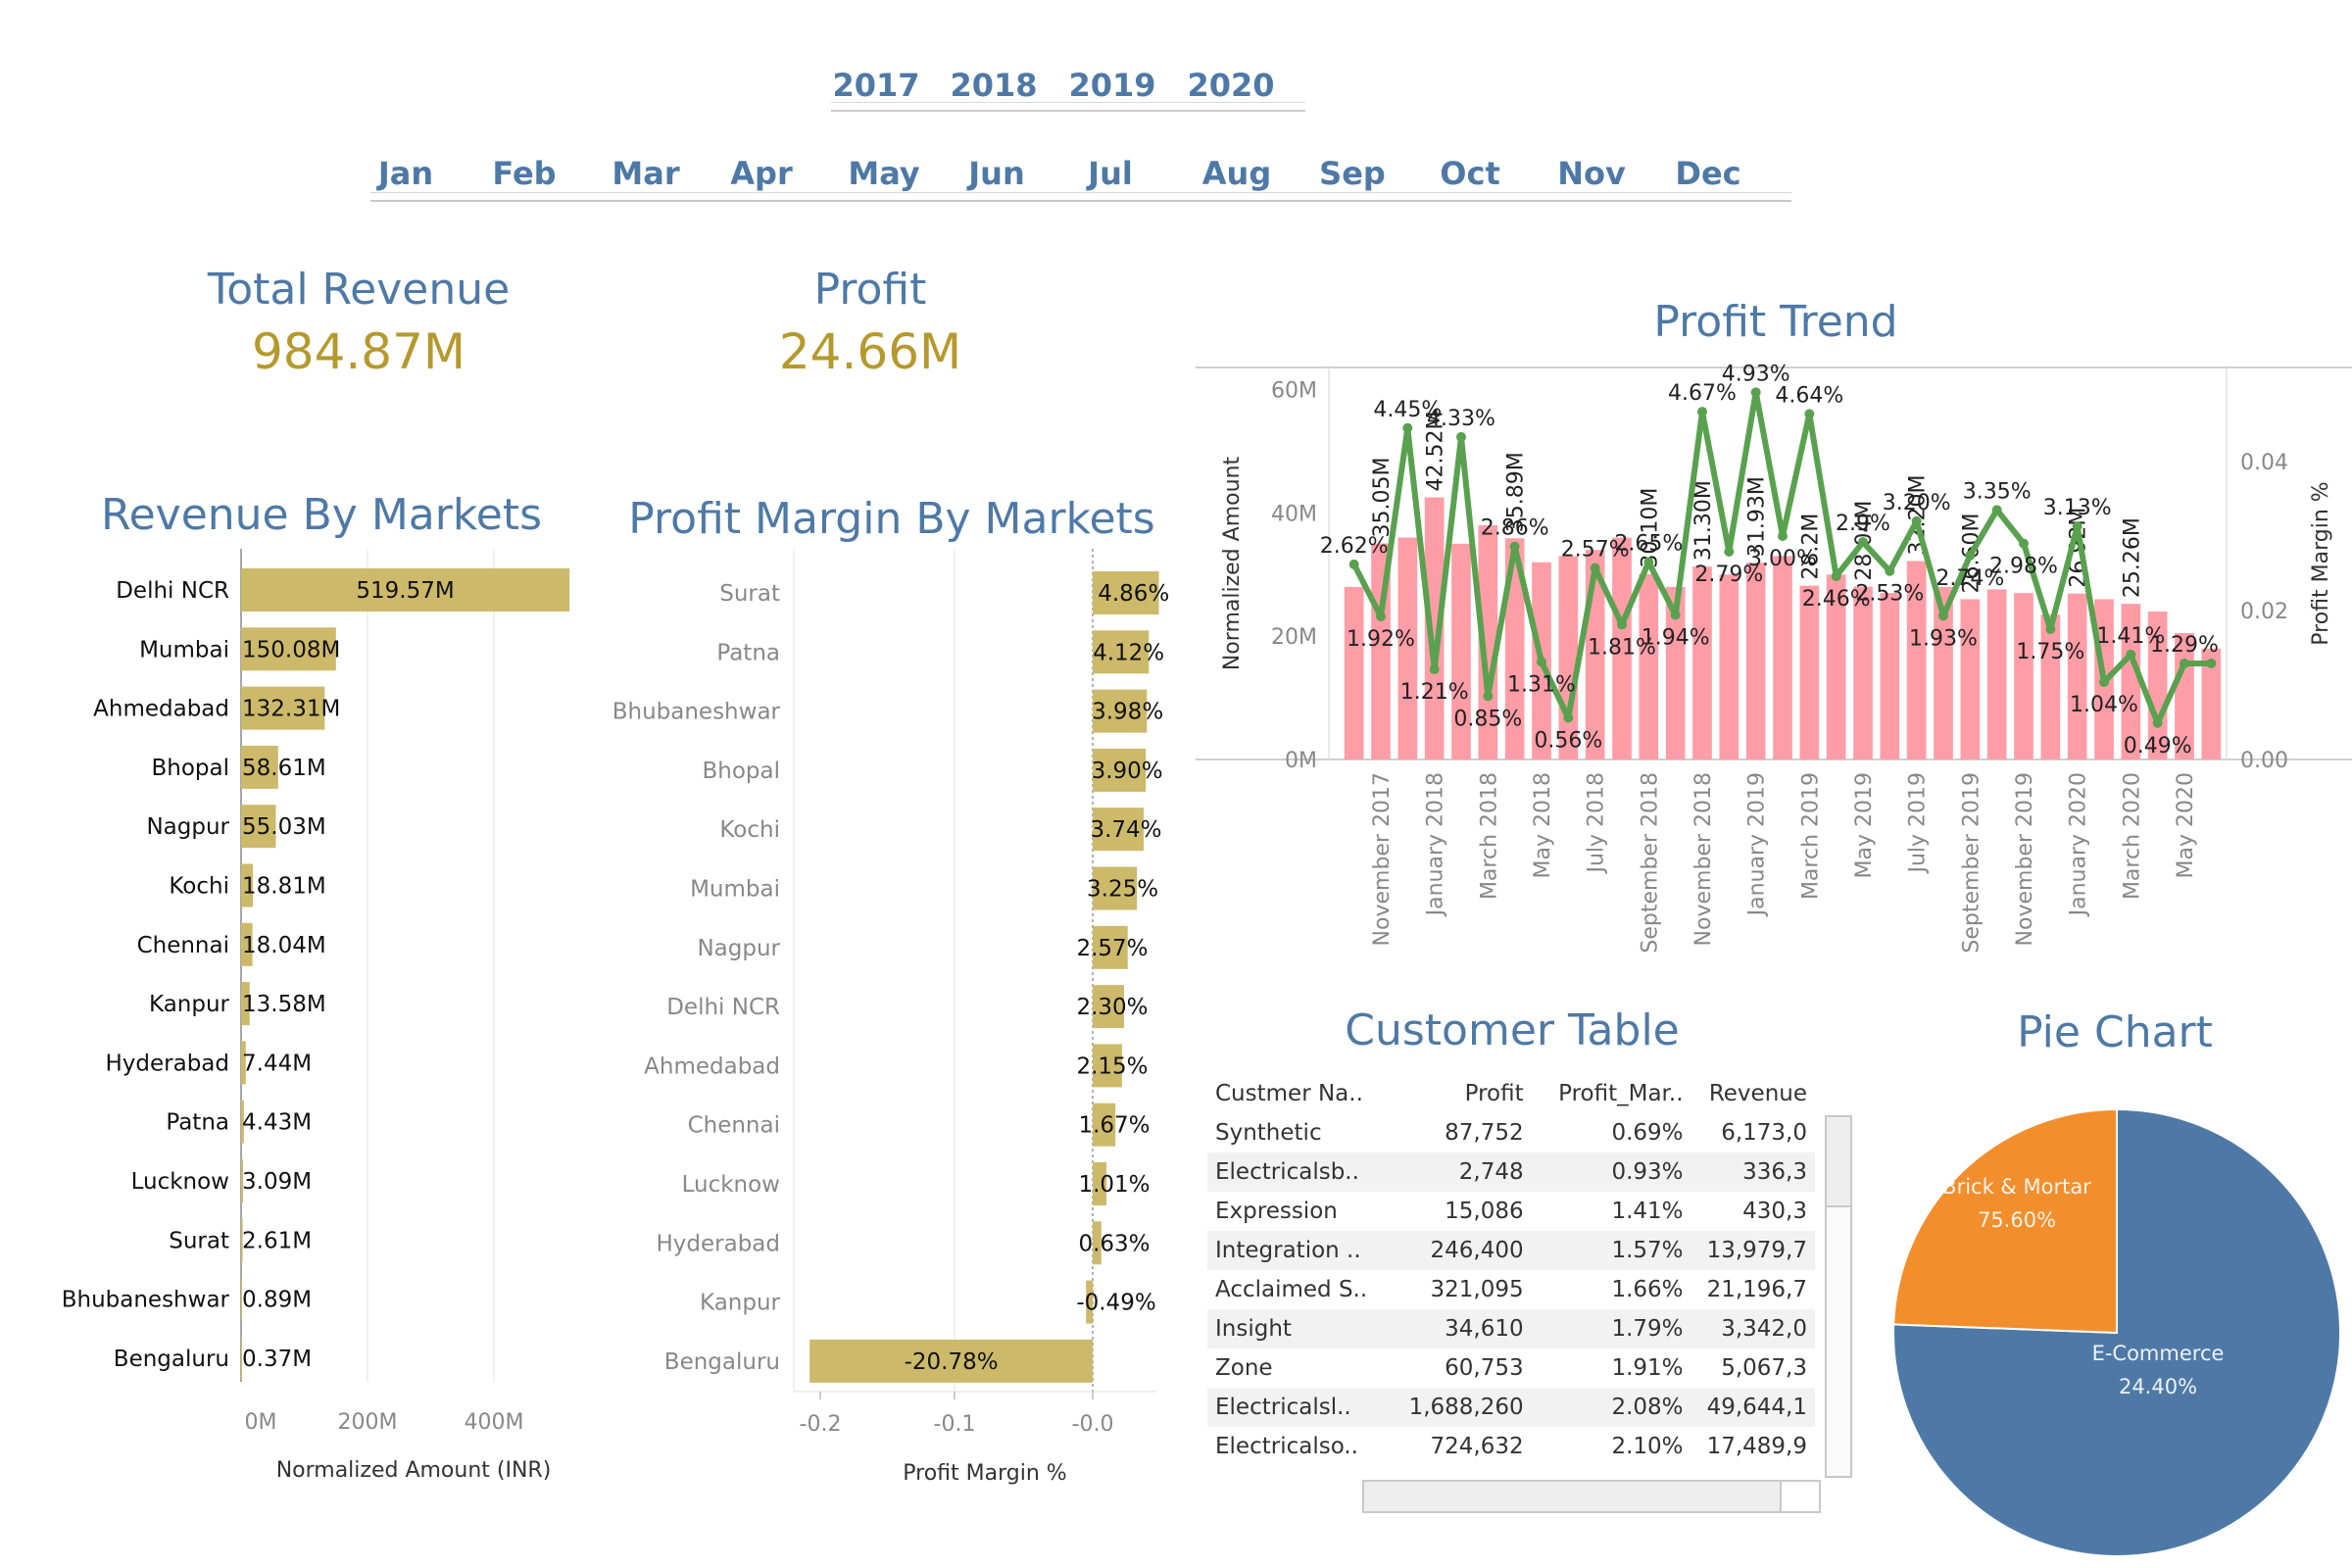  Describe the element at coordinates (2186, 825) in the screenshot. I see `trend-x-tick: May 2020` at that location.